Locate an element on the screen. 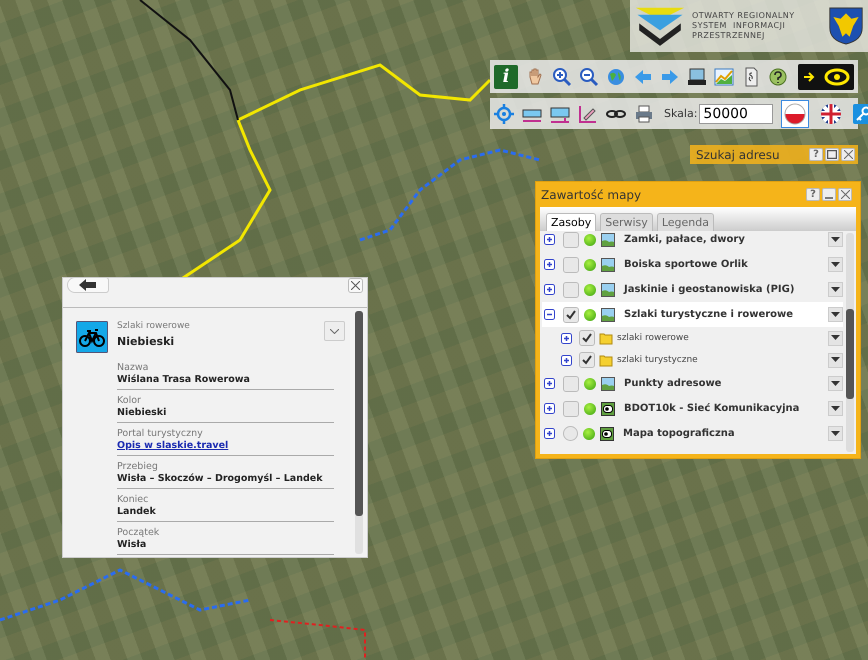 This screenshot has height=660, width=868. layer-row: Szlaki turystyczne i rowerowe is located at coordinates (692, 314).